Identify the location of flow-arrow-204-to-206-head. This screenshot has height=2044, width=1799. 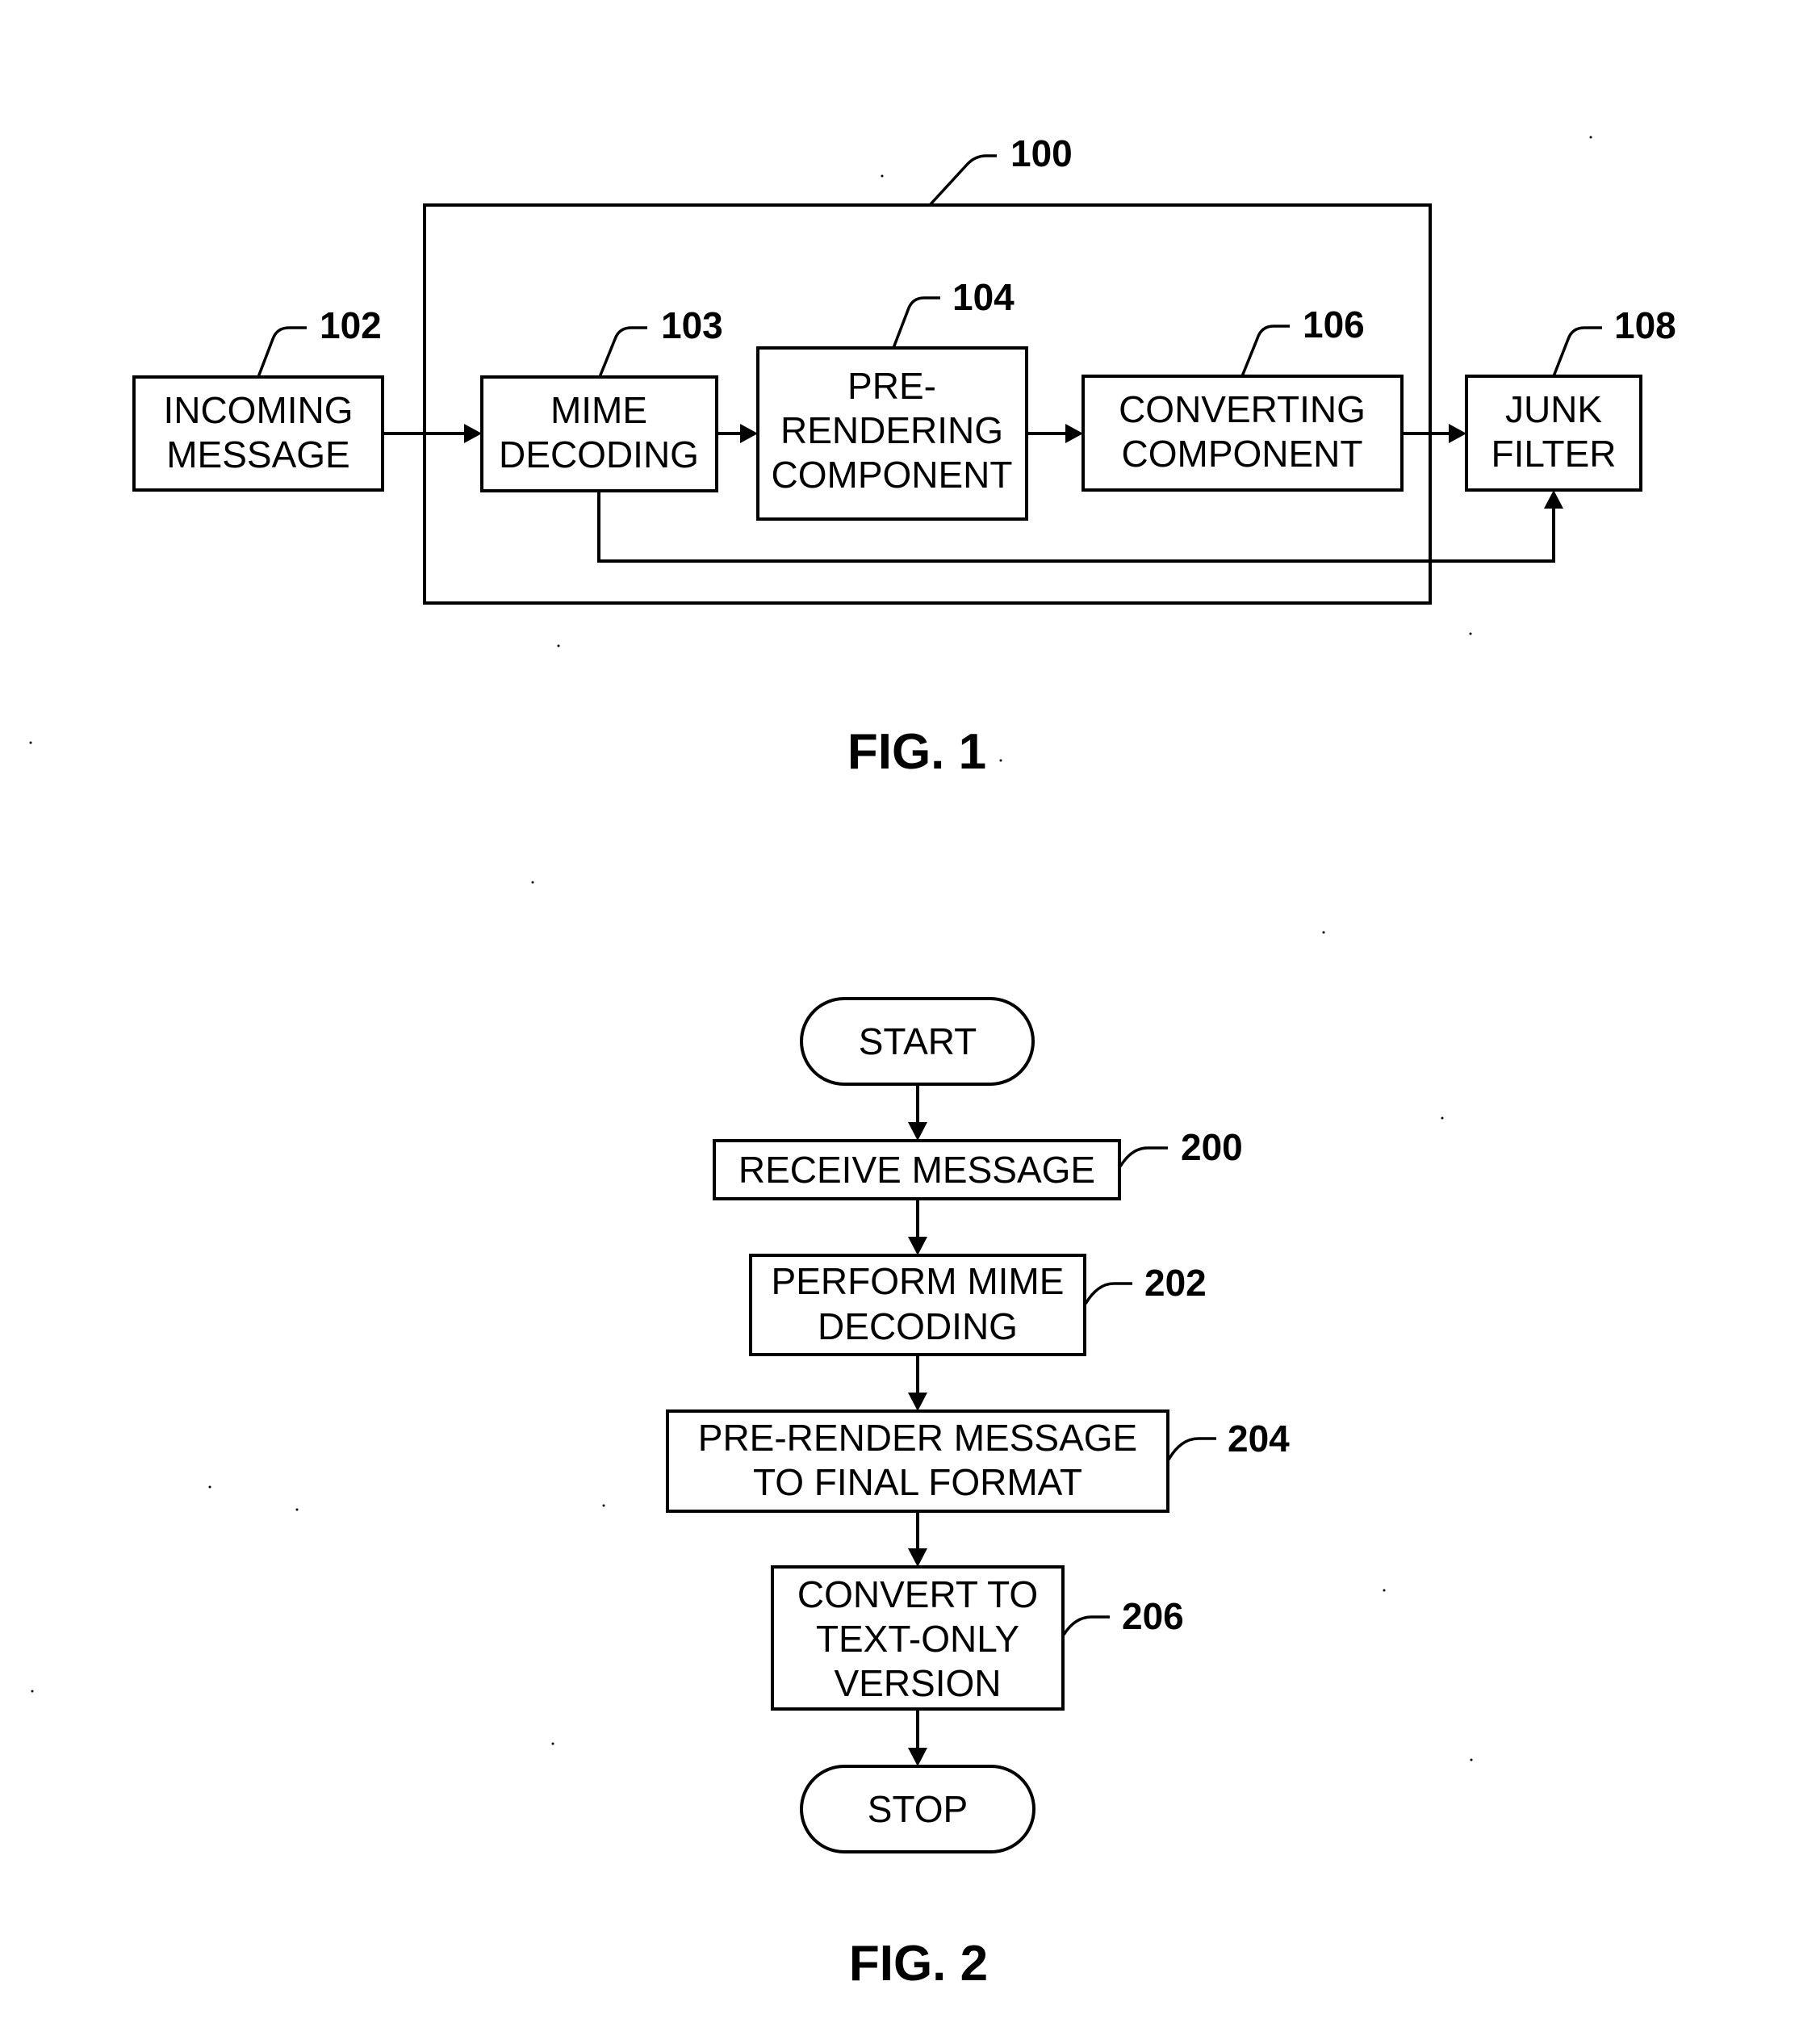
(918, 1558).